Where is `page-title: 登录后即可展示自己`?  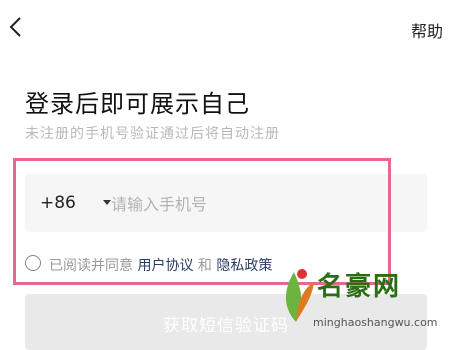
page-title: 登录后即可展示自己 is located at coordinates (137, 104).